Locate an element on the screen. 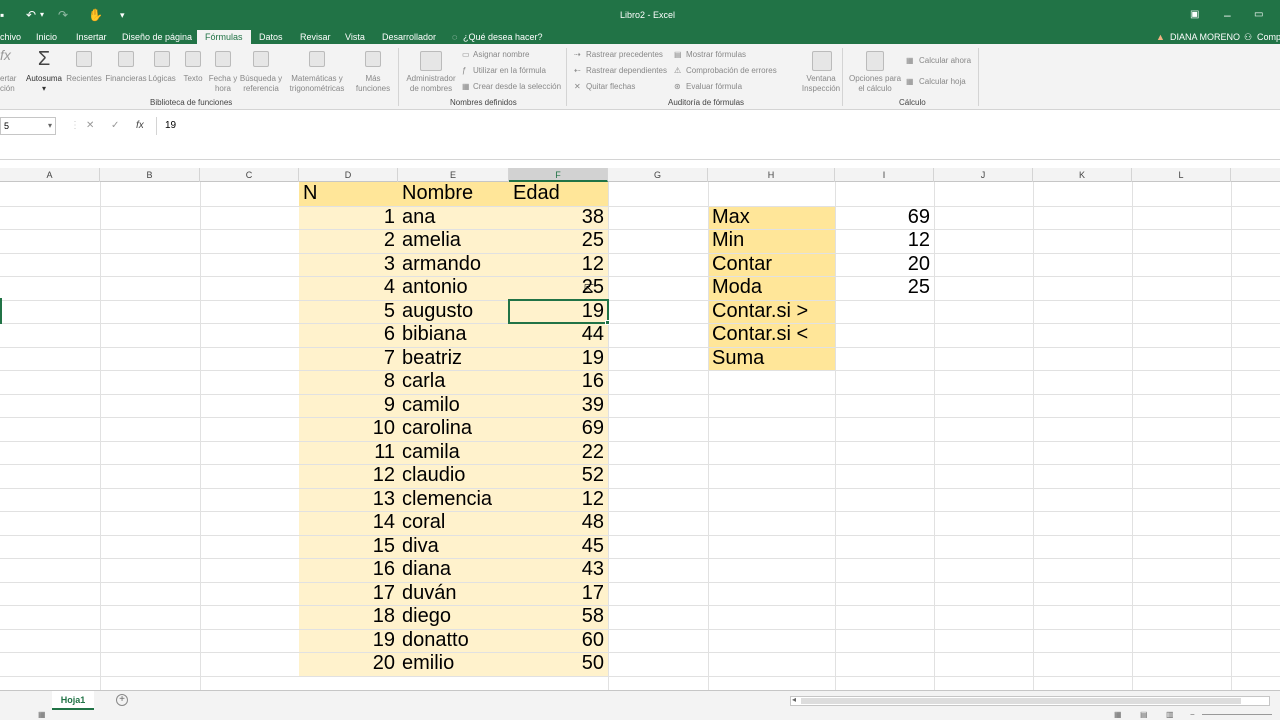  page-break-view-icon: ▥ is located at coordinates (1170, 715).